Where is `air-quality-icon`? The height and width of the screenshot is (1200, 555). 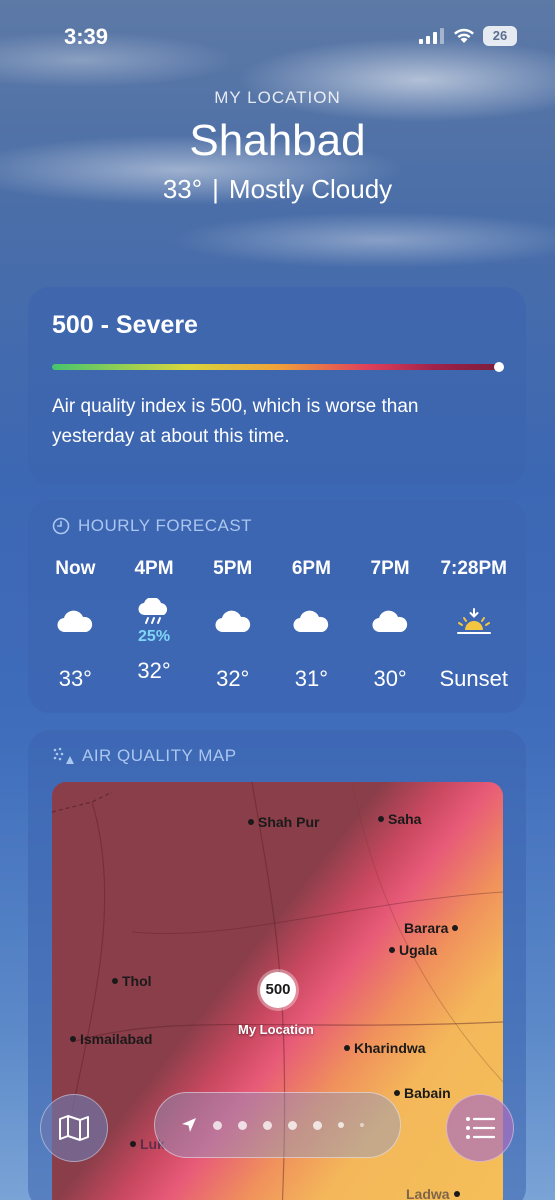 air-quality-icon is located at coordinates (63, 755).